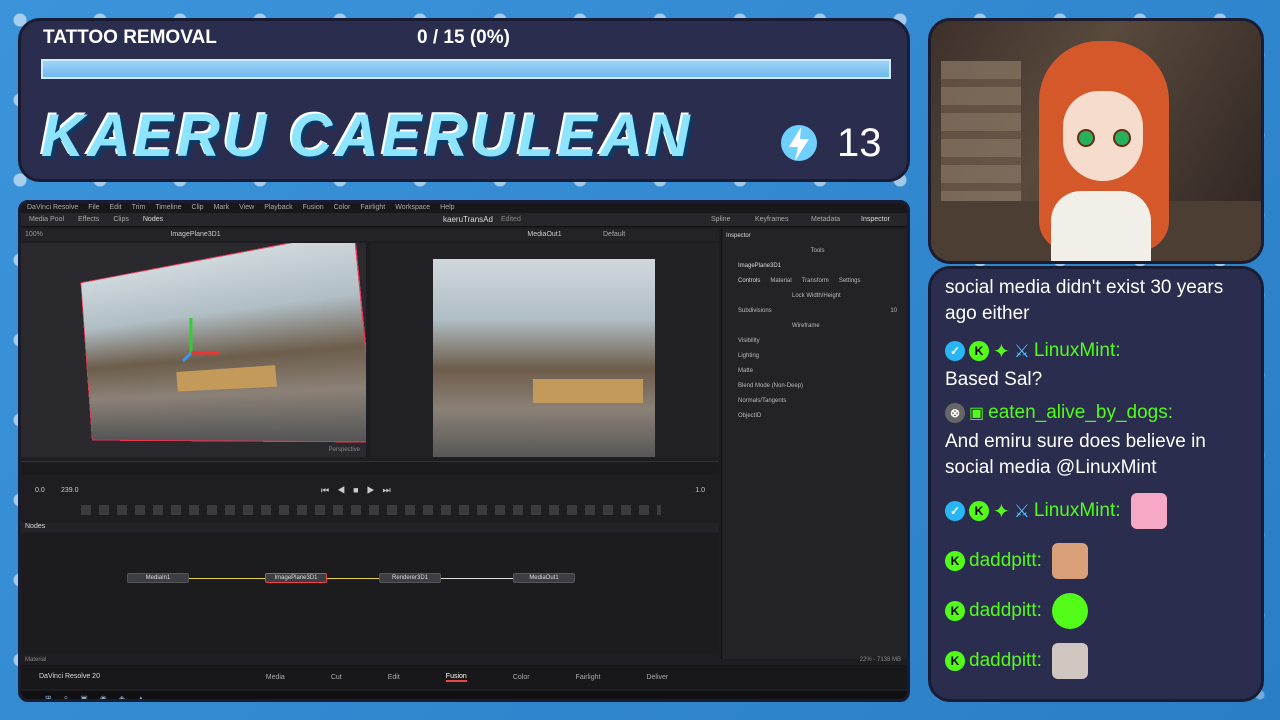  I want to click on project-title: kaeruTransAd, so click(468, 219).